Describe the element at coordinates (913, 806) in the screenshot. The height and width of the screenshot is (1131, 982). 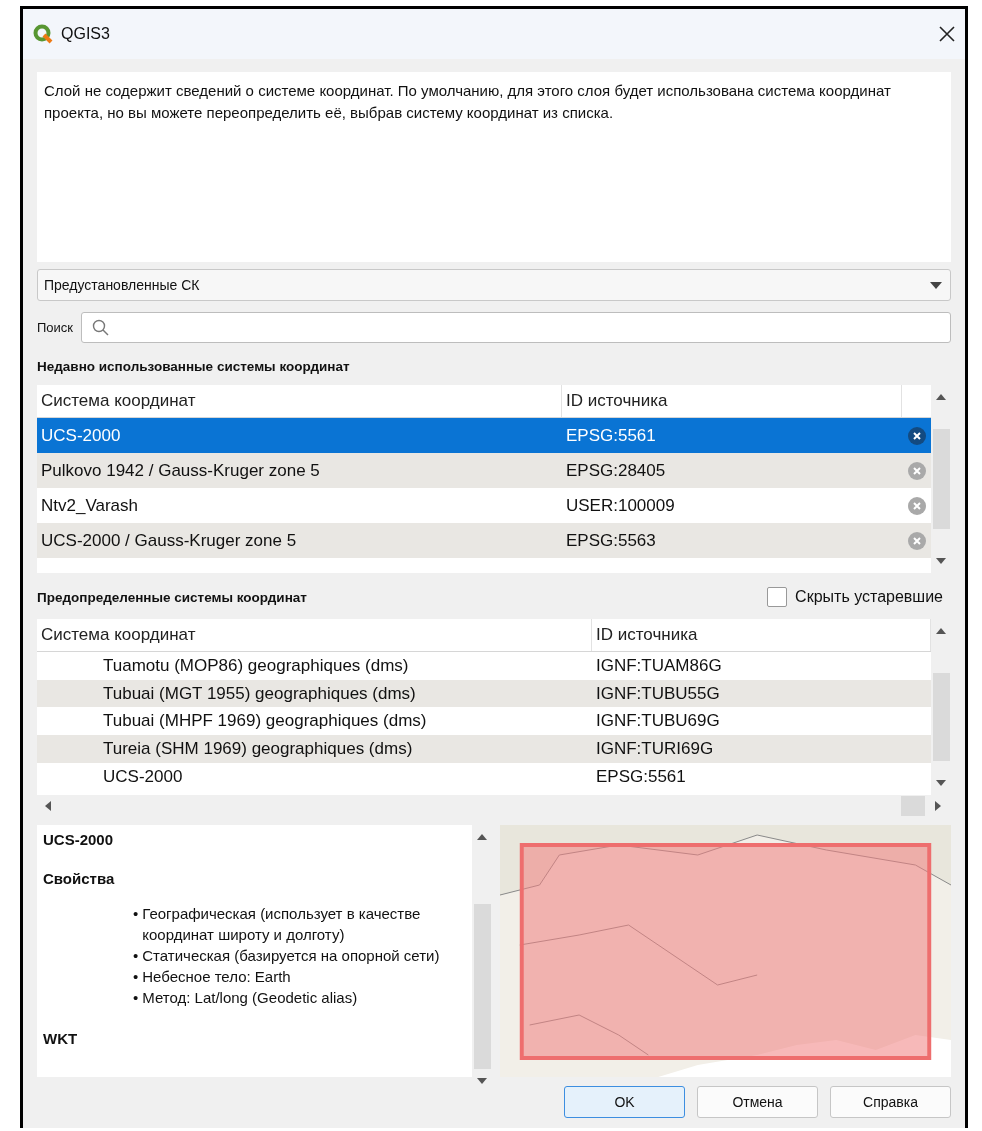
I see `scroll-thumb` at that location.